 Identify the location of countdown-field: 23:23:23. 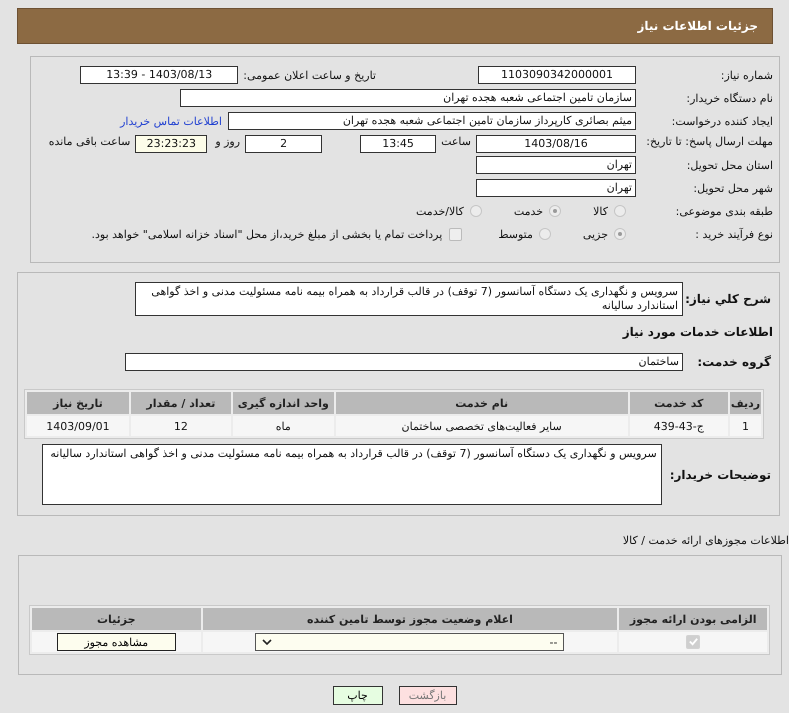
(171, 144).